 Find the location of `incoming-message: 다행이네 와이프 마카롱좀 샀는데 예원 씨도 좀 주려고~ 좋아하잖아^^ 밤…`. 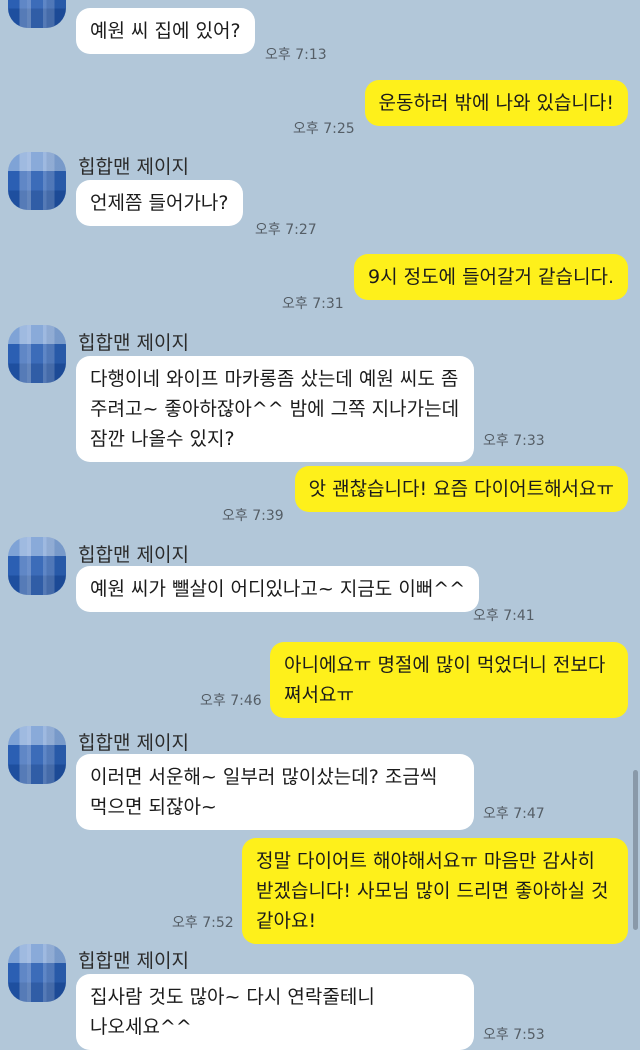

incoming-message: 다행이네 와이프 마카롱좀 샀는데 예원 씨도 좀 주려고~ 좋아하잖아^^ 밤… is located at coordinates (275, 409).